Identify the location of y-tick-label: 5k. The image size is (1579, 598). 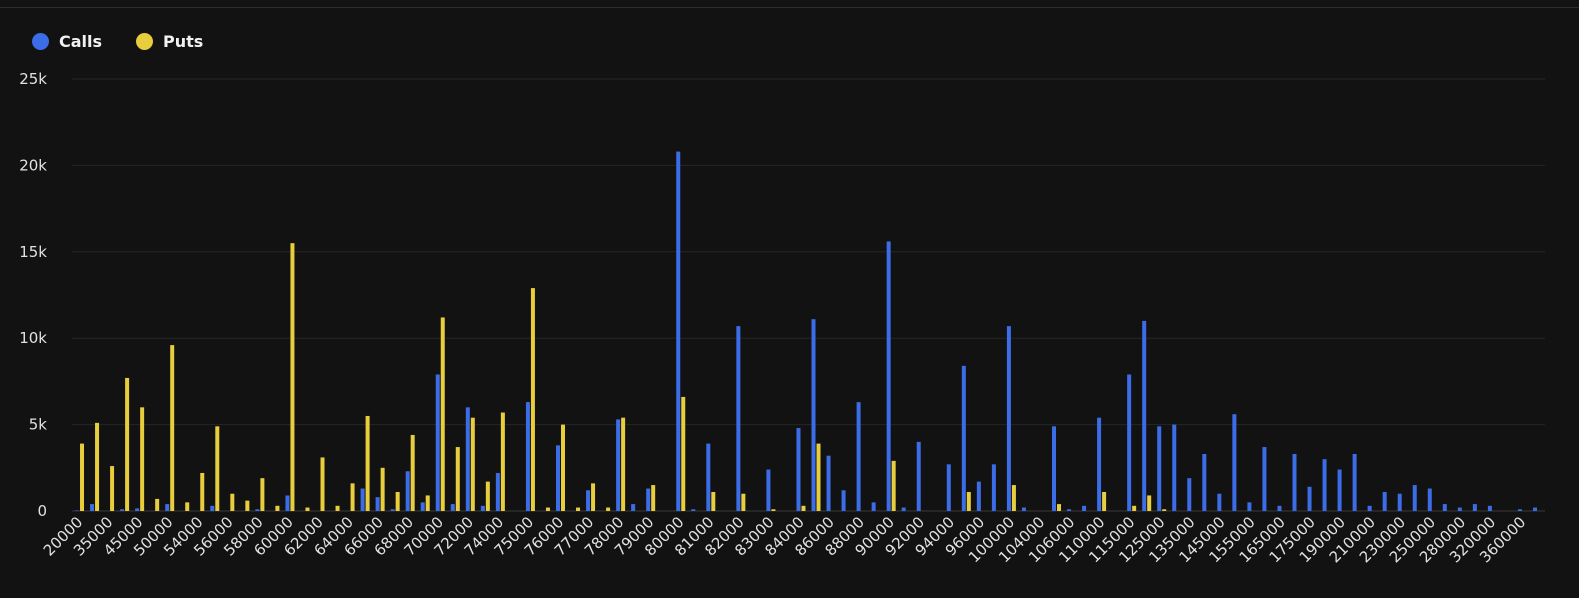
(38, 425).